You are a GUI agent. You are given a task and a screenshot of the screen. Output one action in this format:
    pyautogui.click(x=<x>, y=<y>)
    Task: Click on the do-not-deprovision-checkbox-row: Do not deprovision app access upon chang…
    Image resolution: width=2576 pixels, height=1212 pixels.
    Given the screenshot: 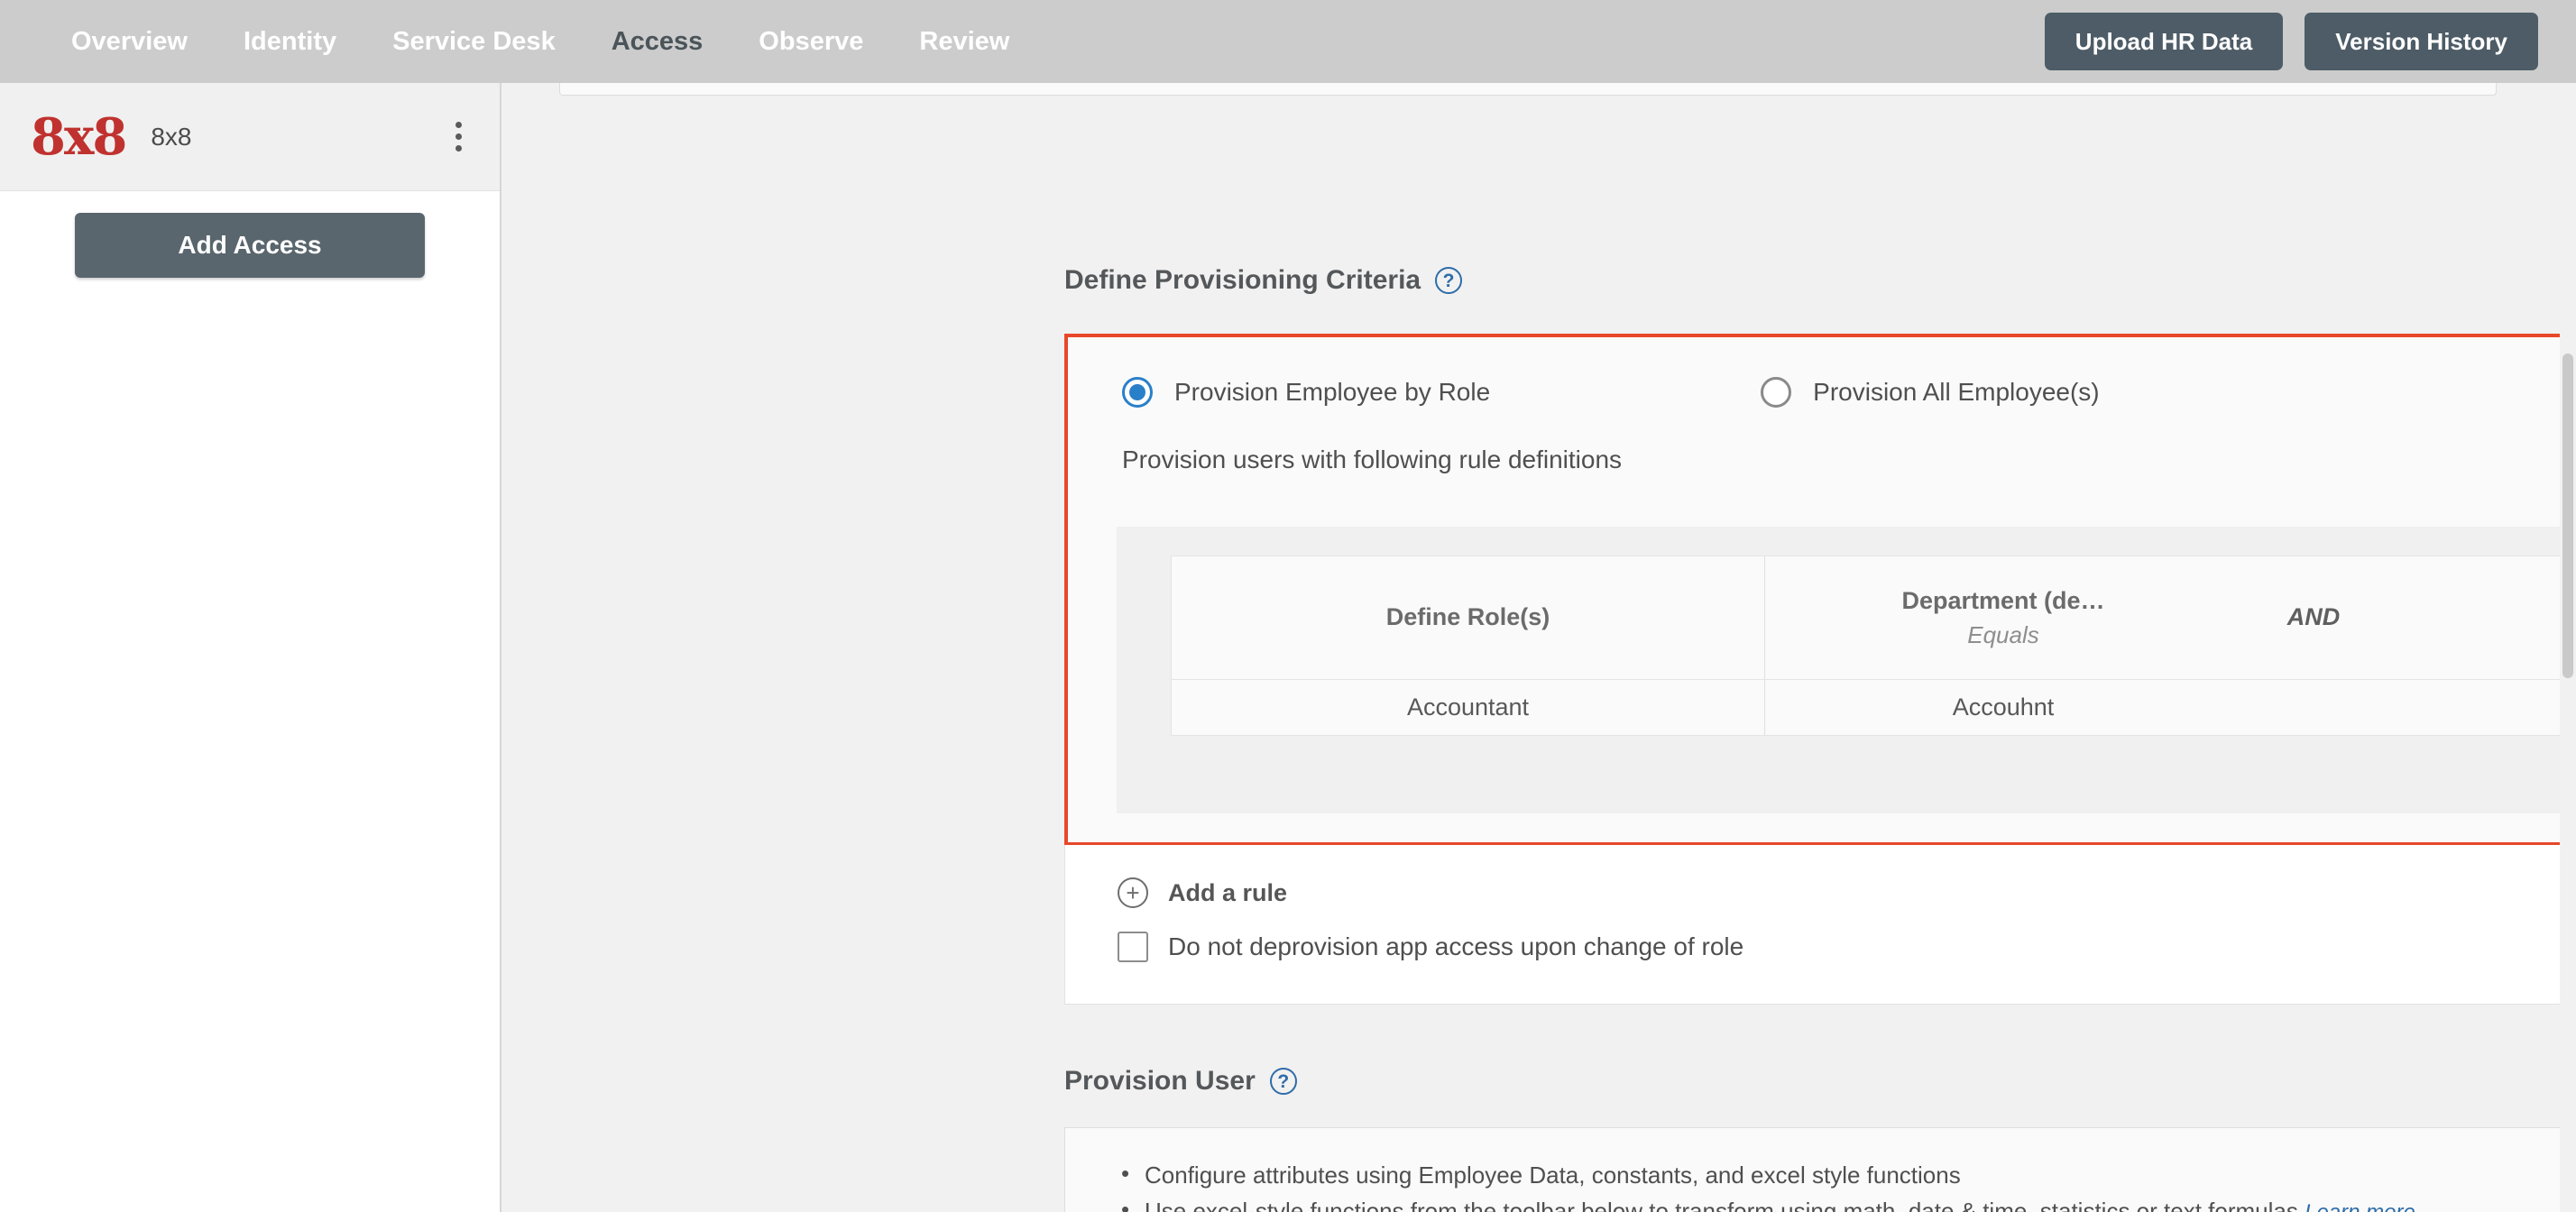 What is the action you would take?
    pyautogui.click(x=1820, y=935)
    